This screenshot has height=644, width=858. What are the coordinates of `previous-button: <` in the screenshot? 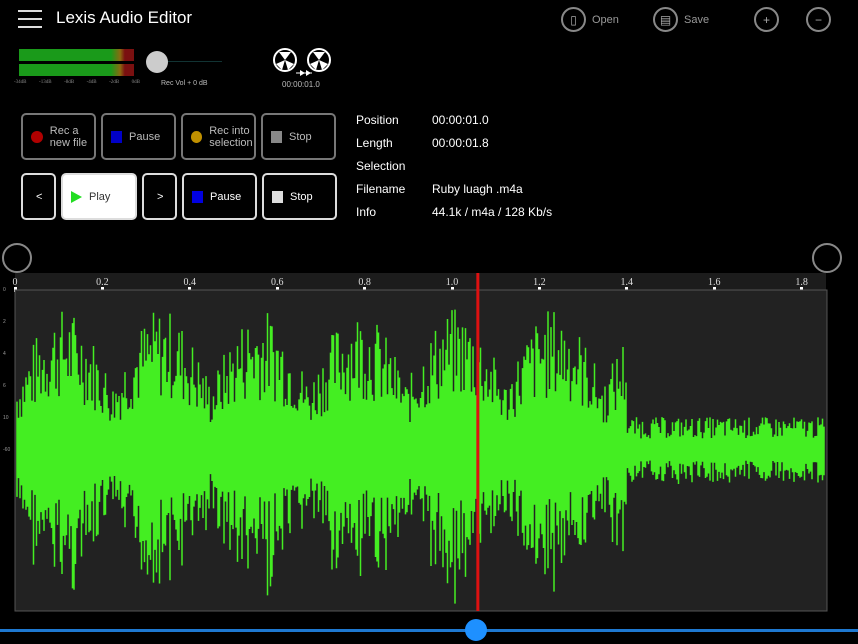 It's located at (38, 196).